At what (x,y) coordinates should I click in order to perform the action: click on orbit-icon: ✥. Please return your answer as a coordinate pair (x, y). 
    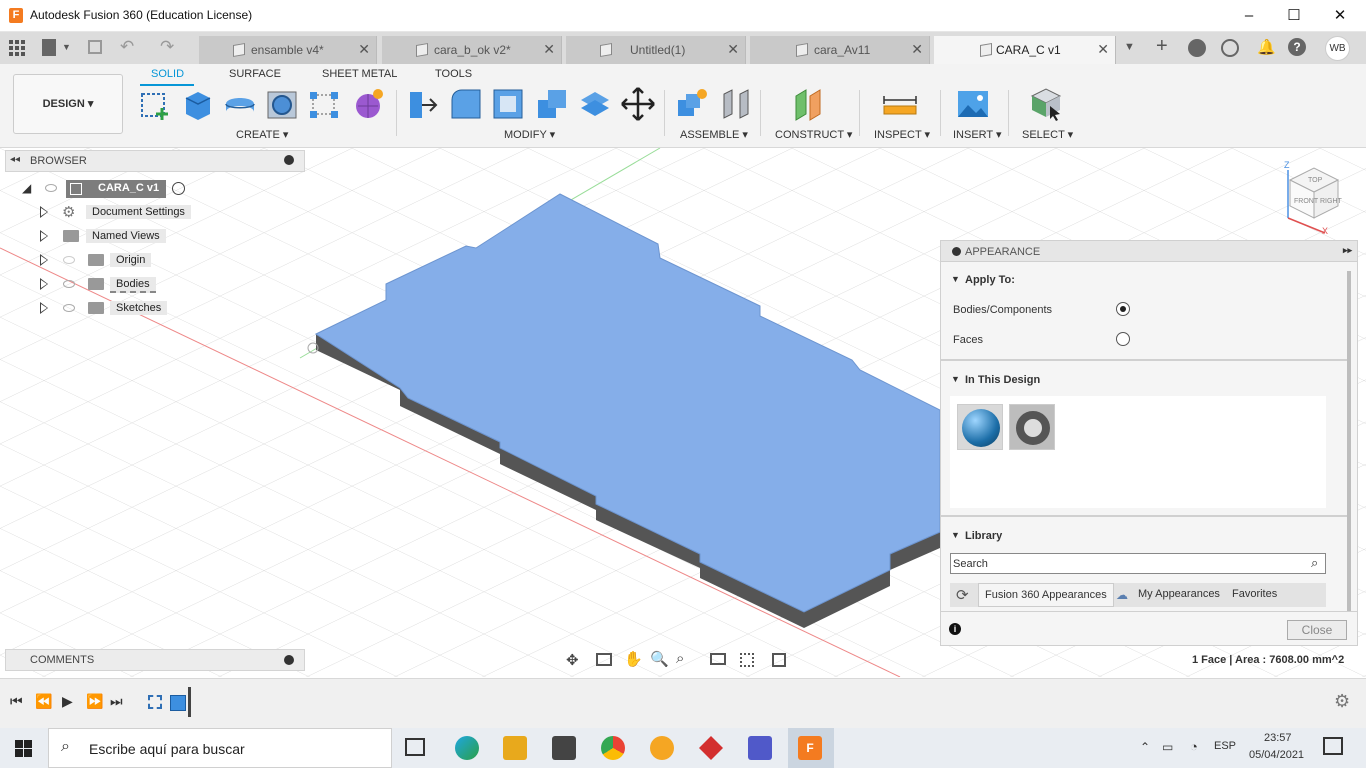
    Looking at the image, I should click on (572, 660).